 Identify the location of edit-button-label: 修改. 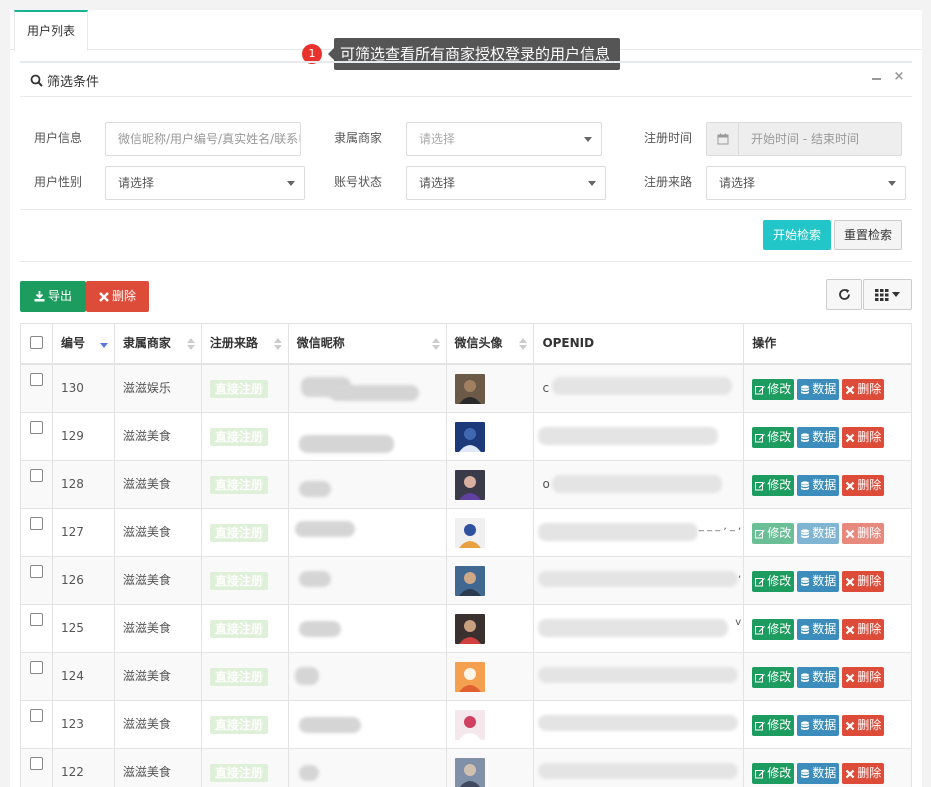
(779, 389).